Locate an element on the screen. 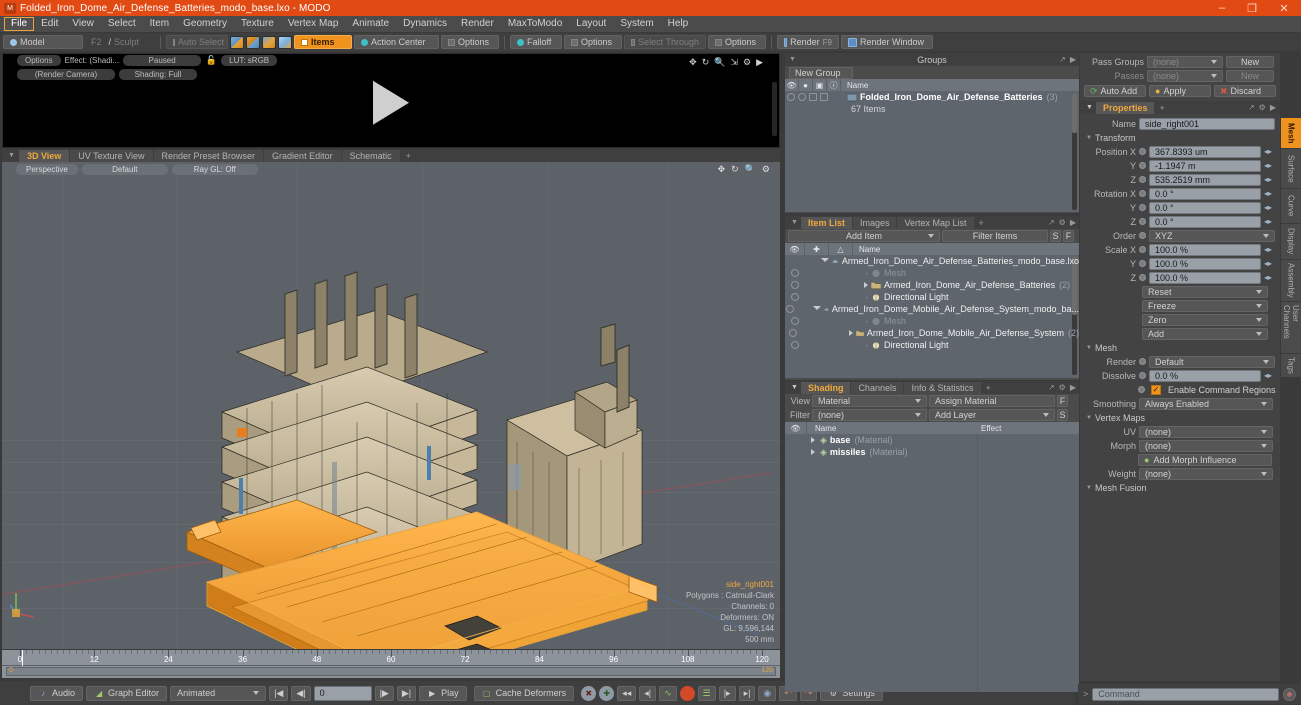 This screenshot has height=705, width=1301. menu-item-vertex-map: Vertex Map is located at coordinates (313, 24).